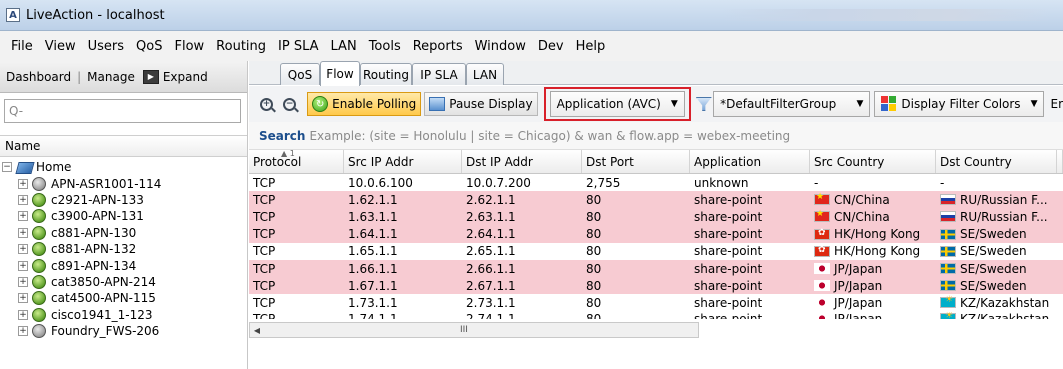  Describe the element at coordinates (111, 77) in the screenshot. I see `manage-link: Manage` at that location.